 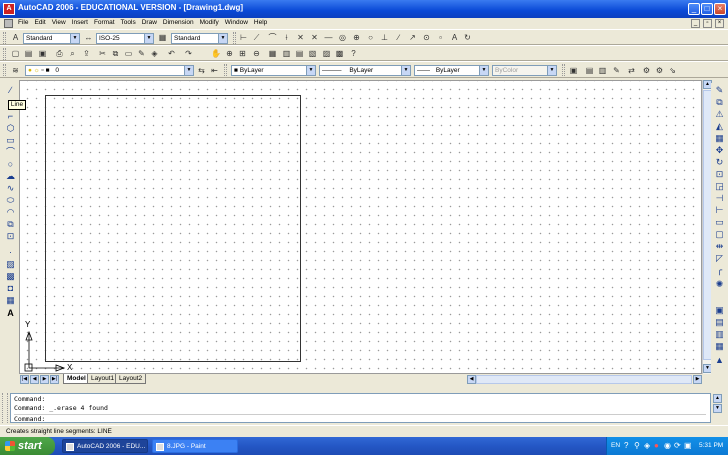 I want to click on zoom-window-icon: ⊞, so click(x=242, y=53).